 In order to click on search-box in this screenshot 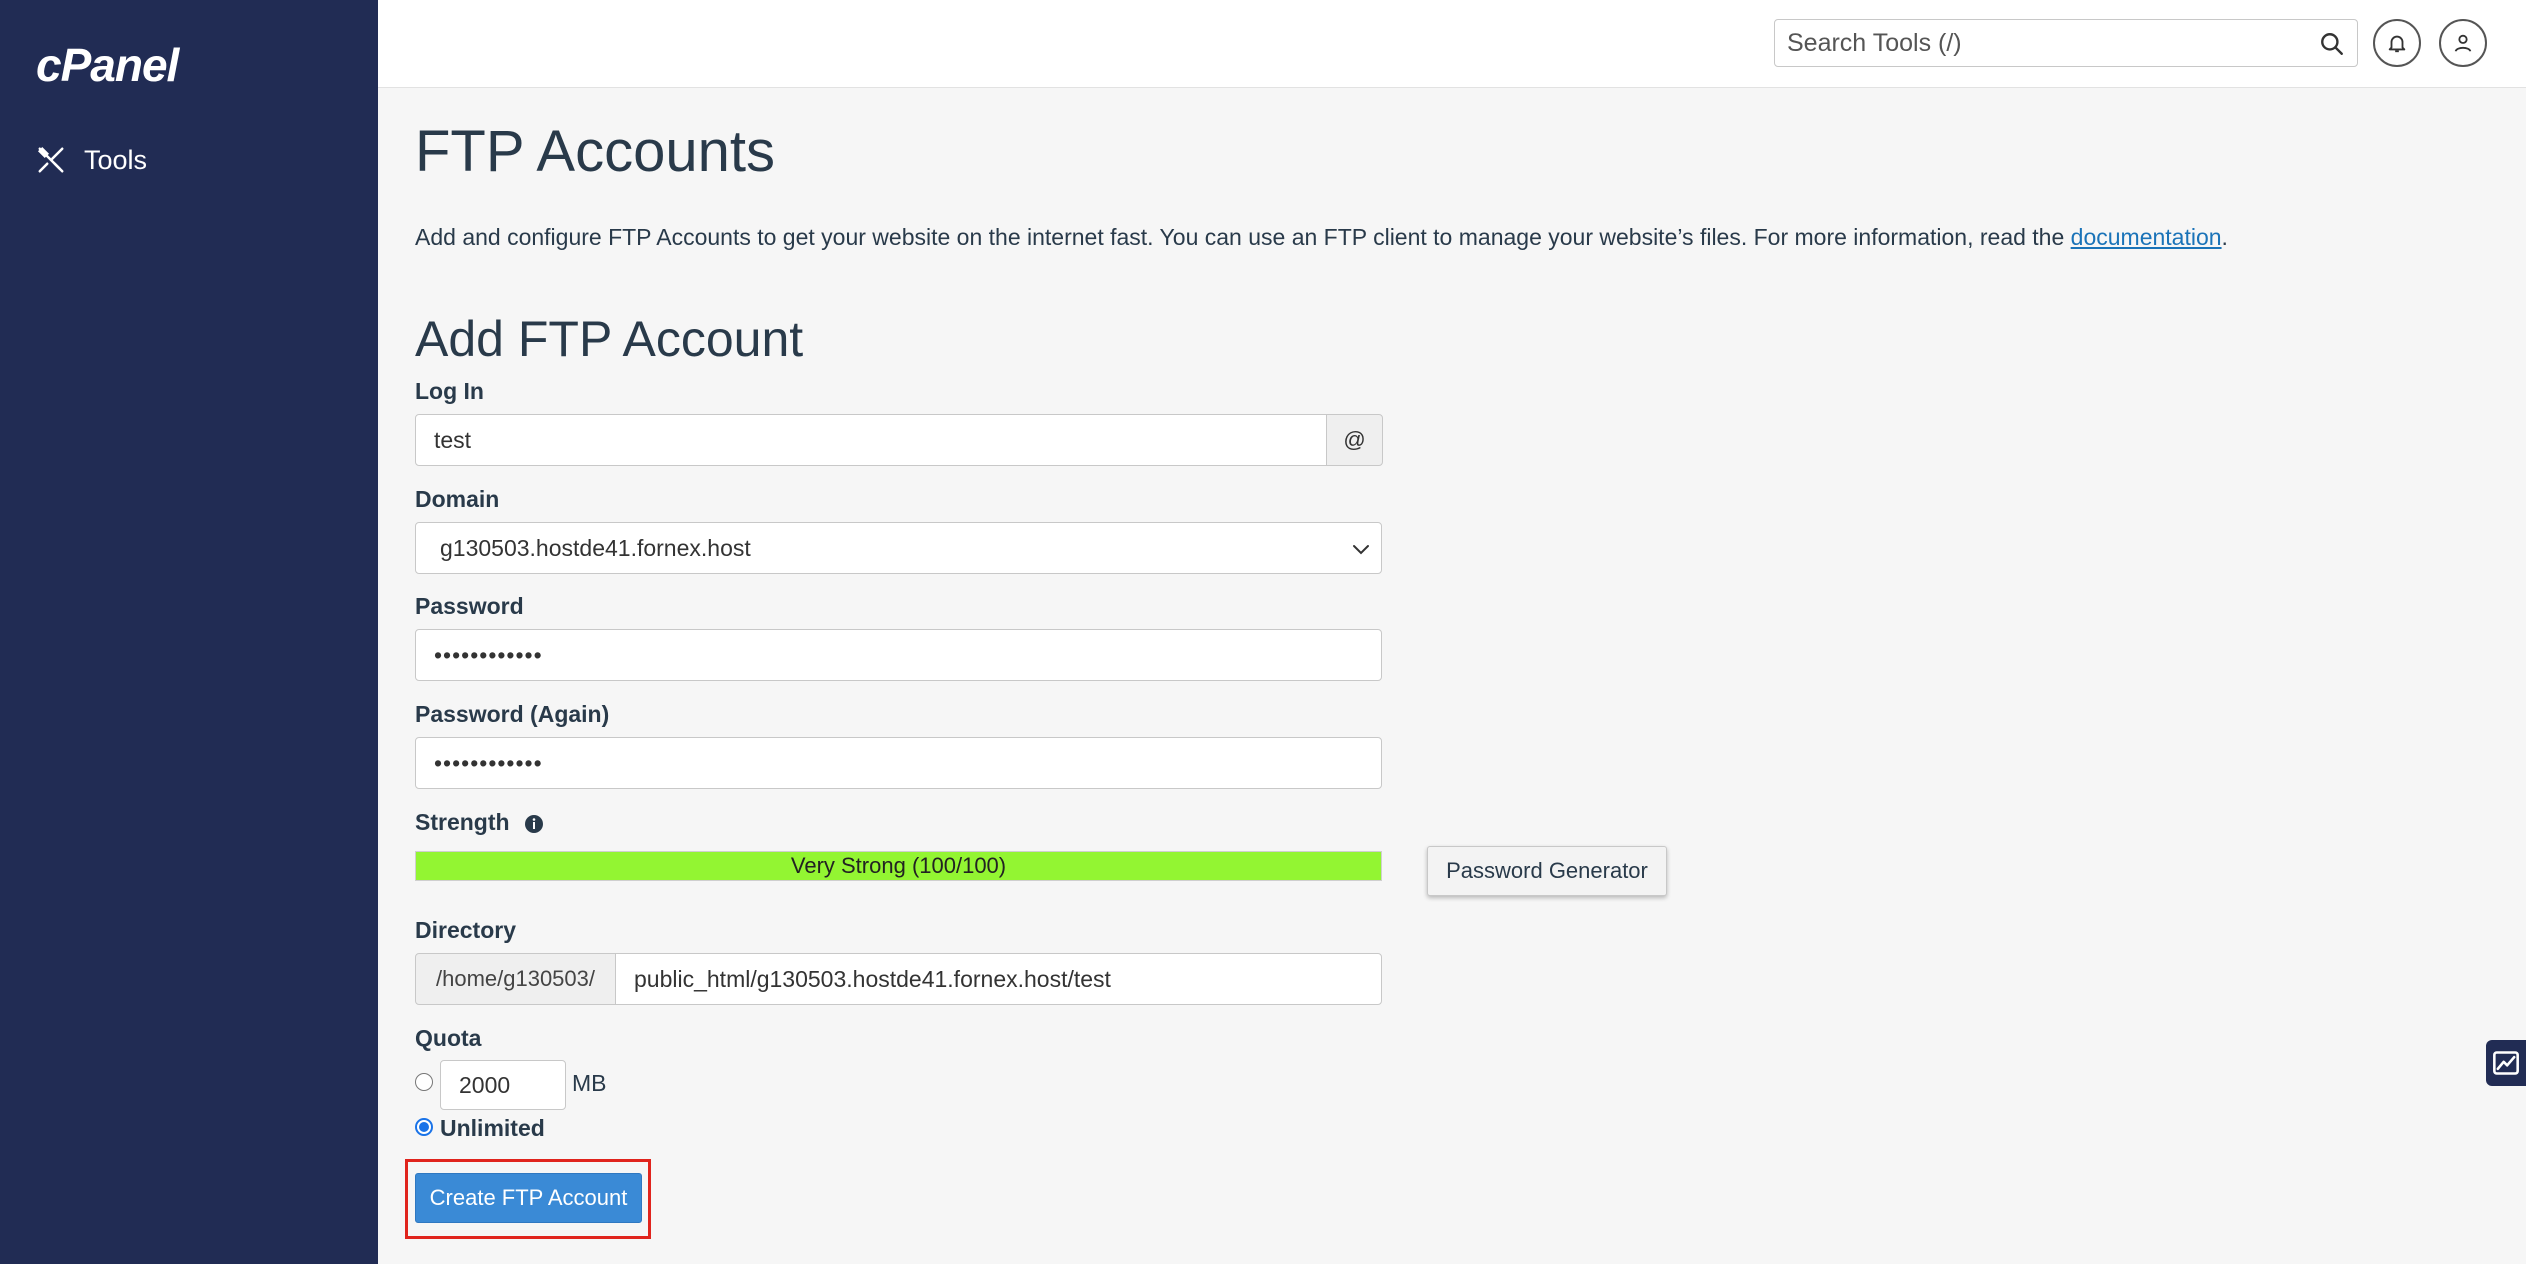, I will do `click(2066, 43)`.